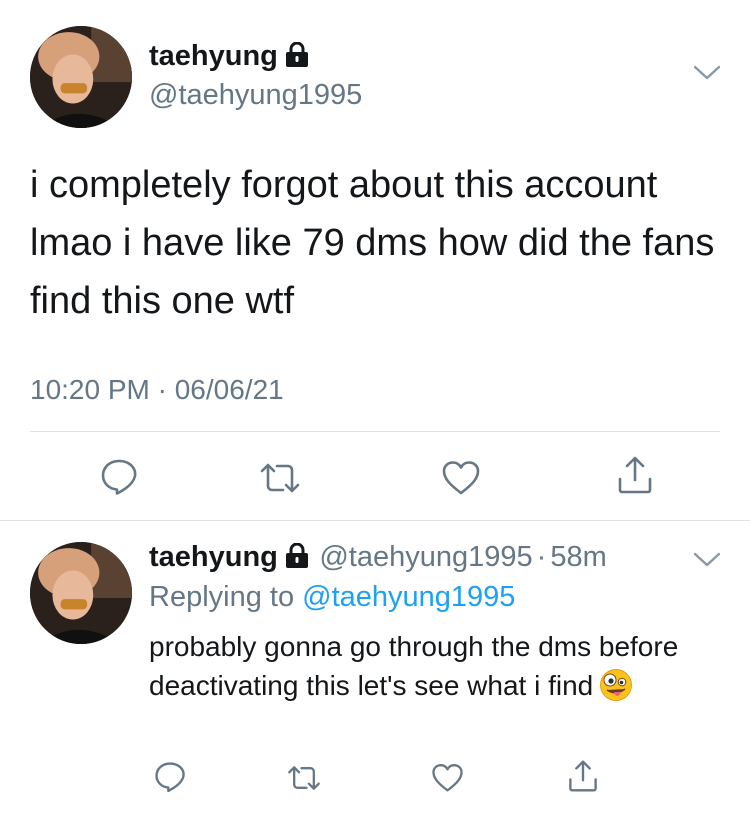 Image resolution: width=750 pixels, height=813 pixels. What do you see at coordinates (157, 390) in the screenshot?
I see `tweet-timestamp: 10:20 PM · 06/06/21` at bounding box center [157, 390].